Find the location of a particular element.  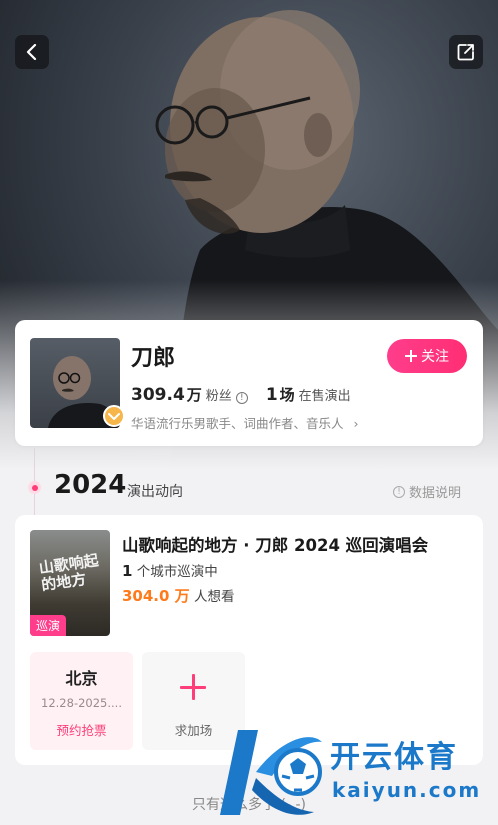

share-icon is located at coordinates (465, 52).